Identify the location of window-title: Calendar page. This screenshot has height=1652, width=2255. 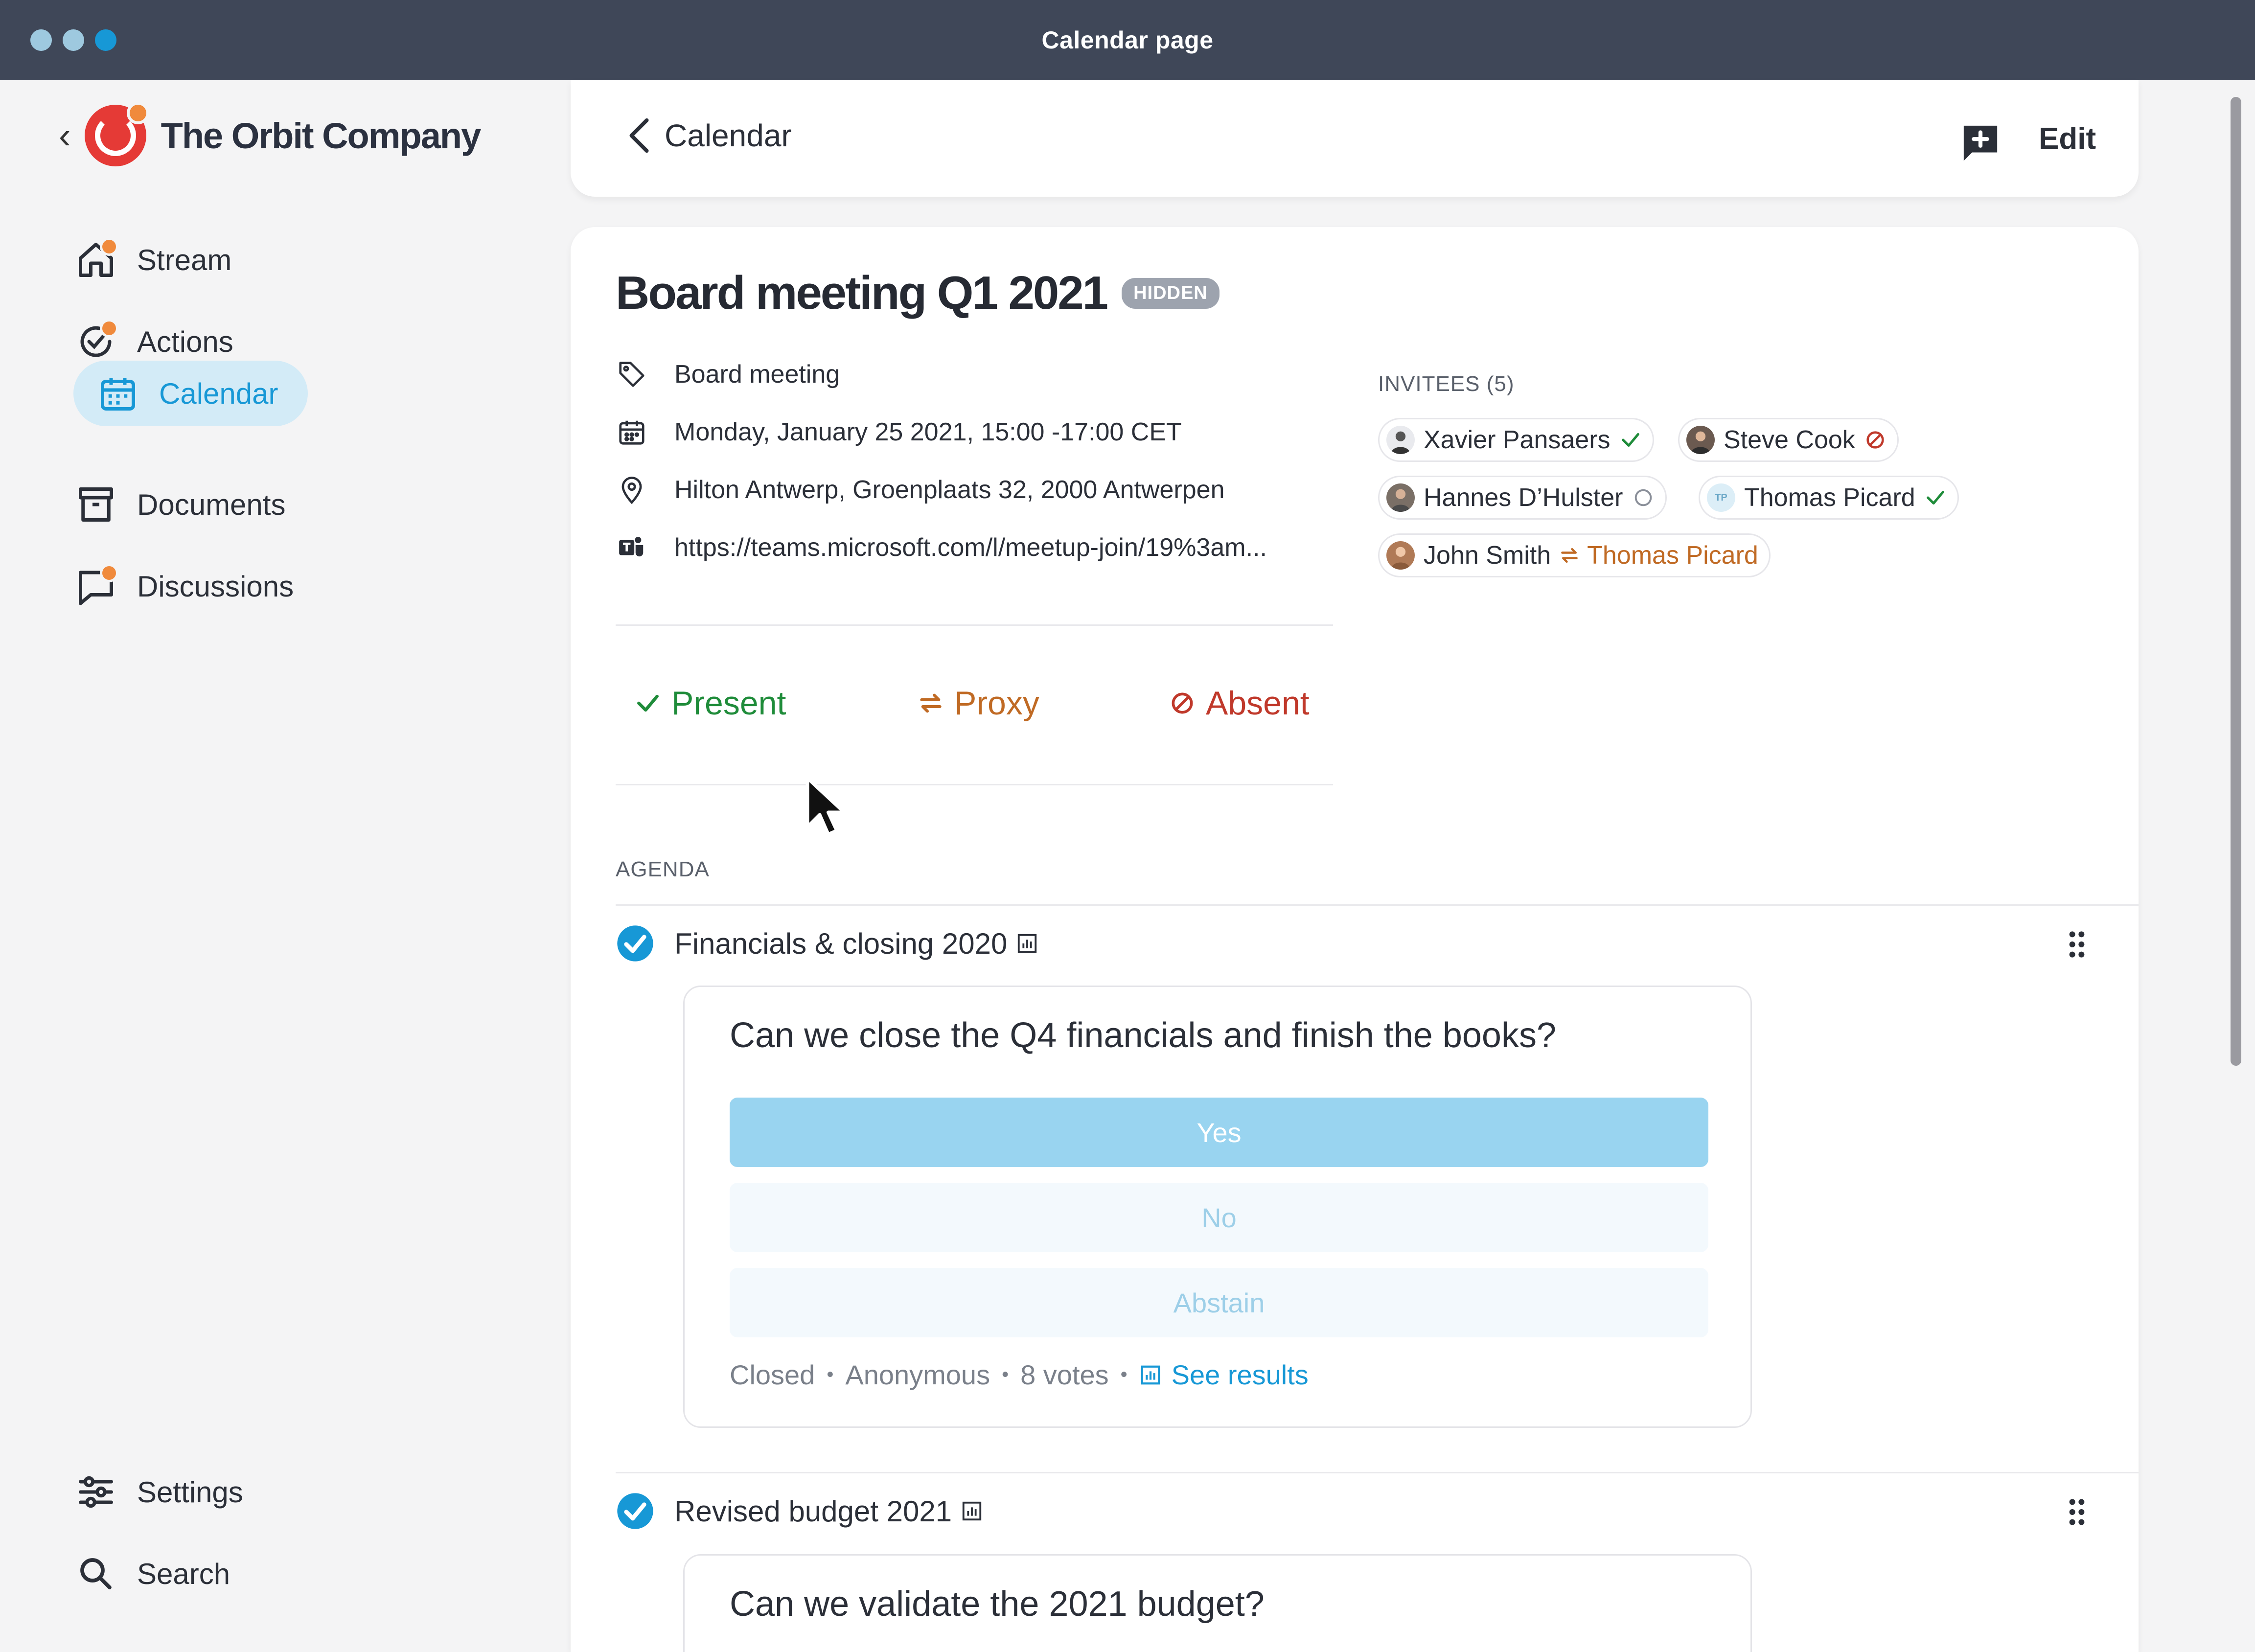
(1127, 40).